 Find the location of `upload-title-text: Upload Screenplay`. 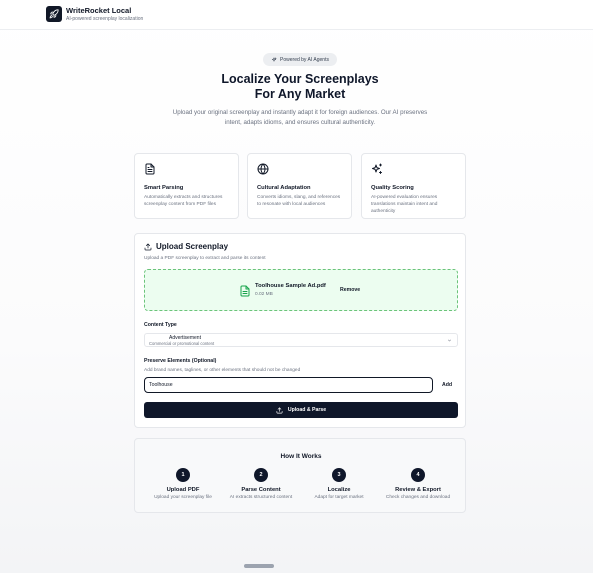

upload-title-text: Upload Screenplay is located at coordinates (192, 246).